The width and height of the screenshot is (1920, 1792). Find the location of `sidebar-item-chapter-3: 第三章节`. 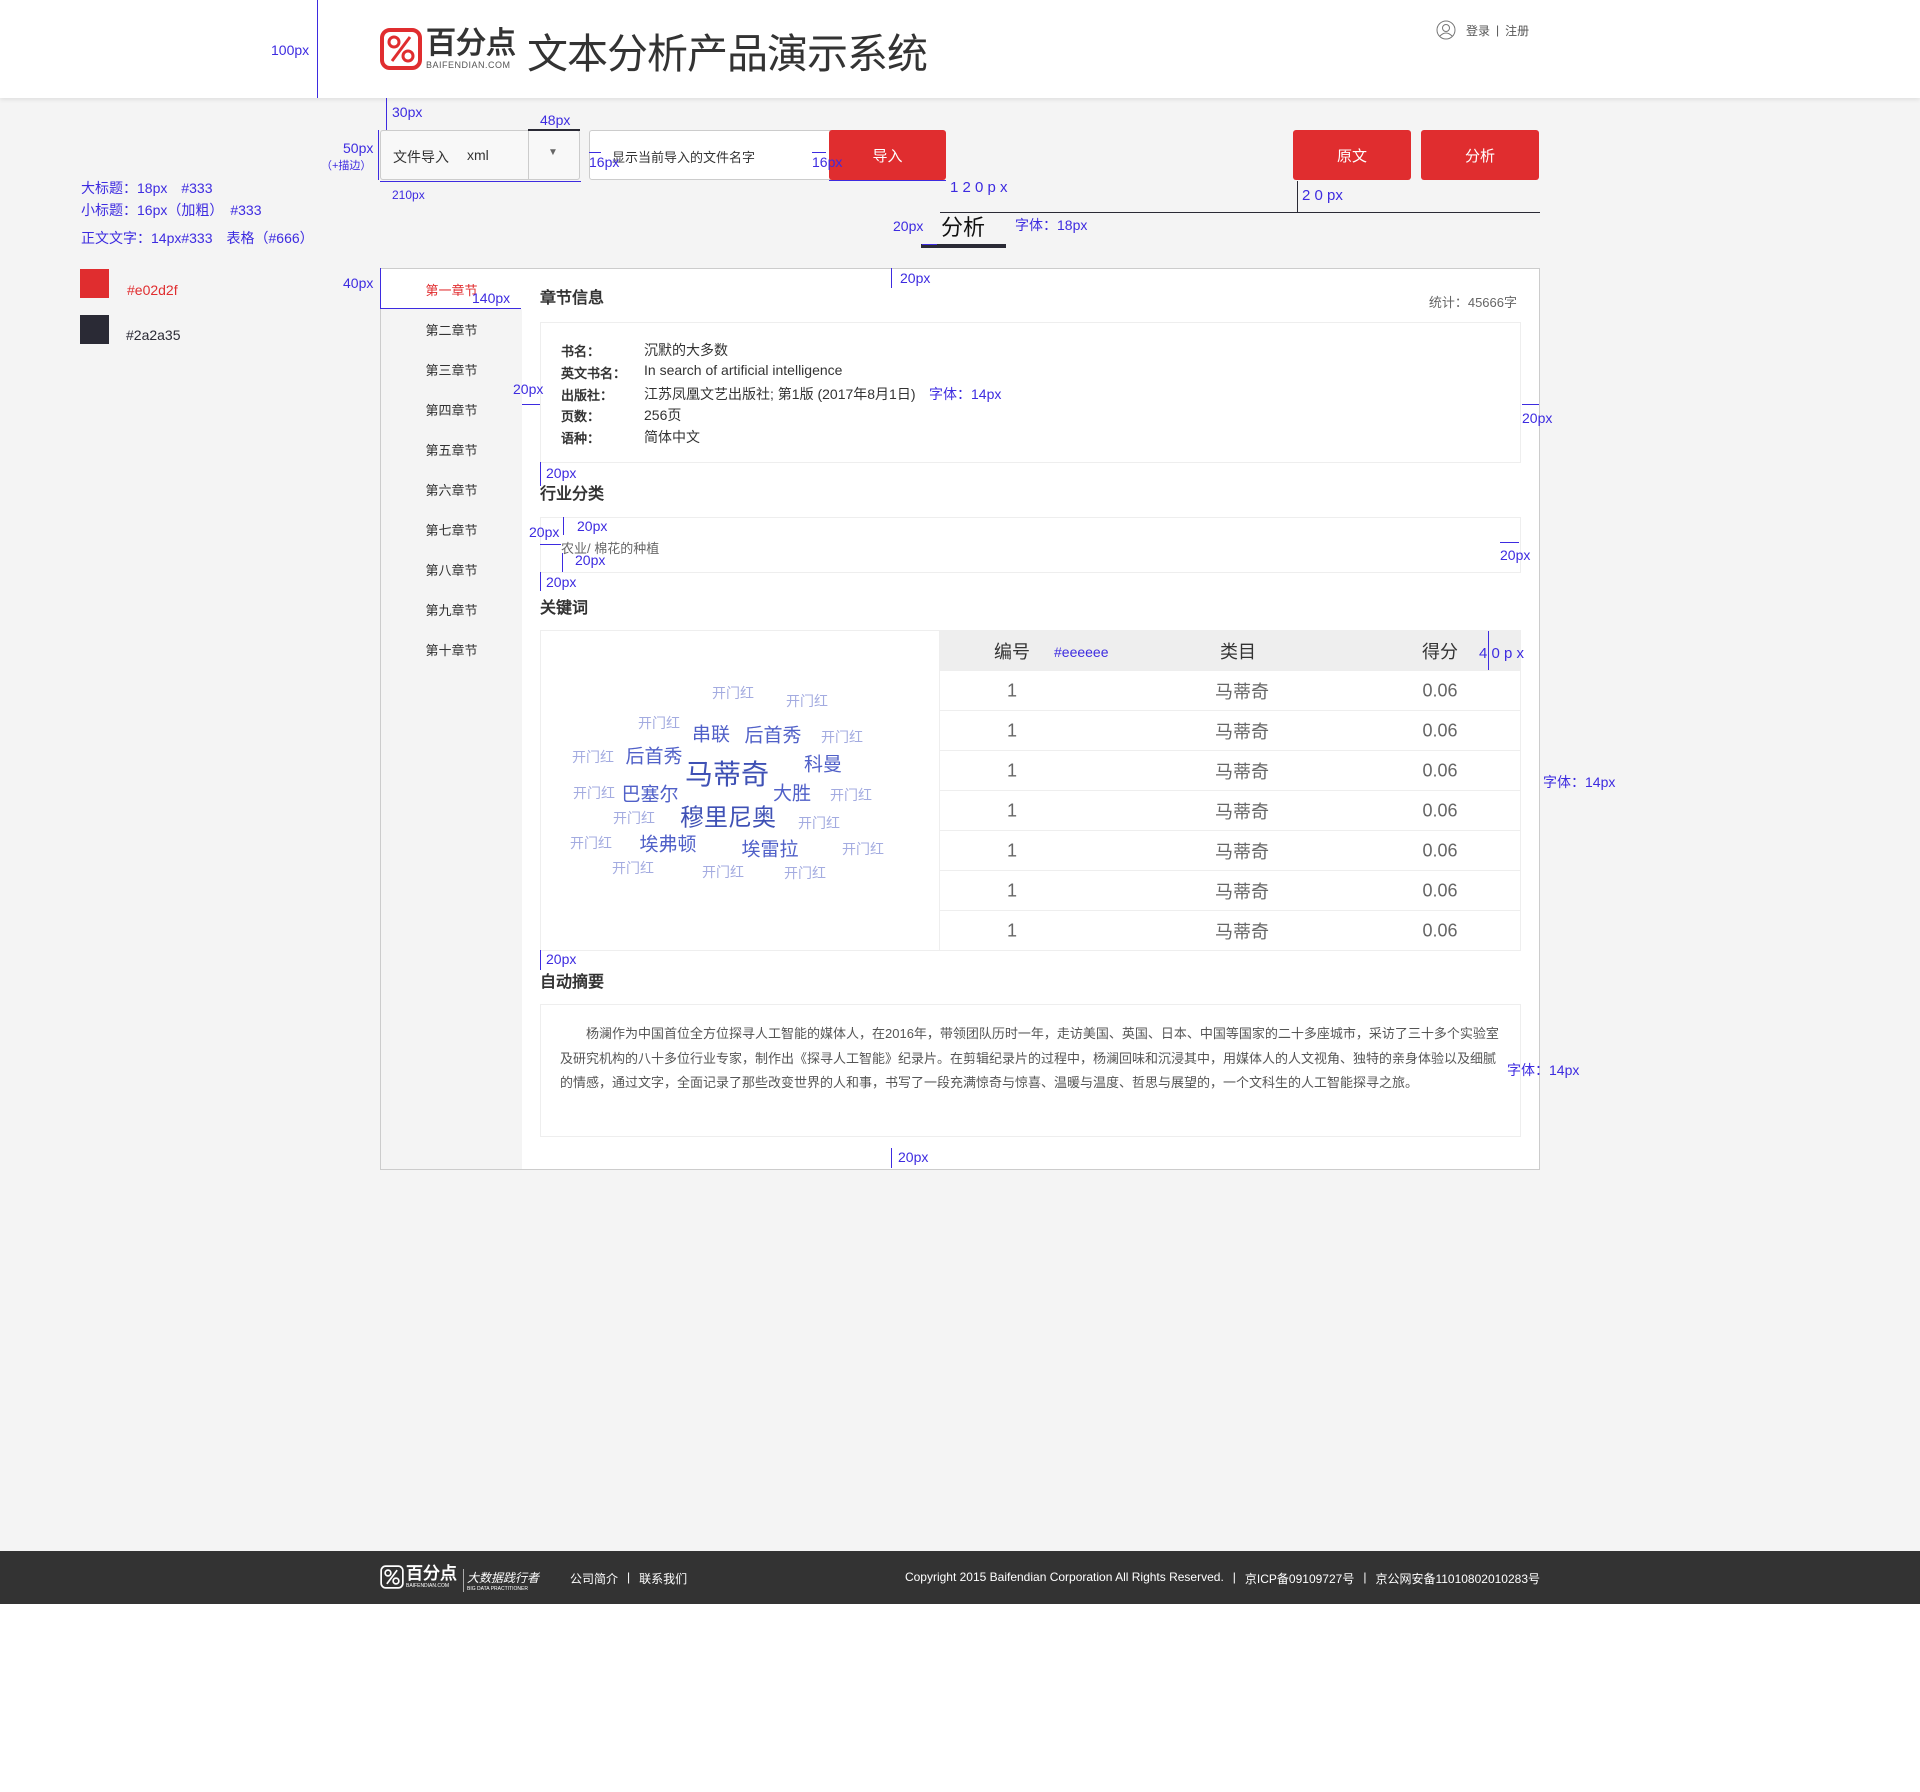

sidebar-item-chapter-3: 第三章节 is located at coordinates (451, 369).